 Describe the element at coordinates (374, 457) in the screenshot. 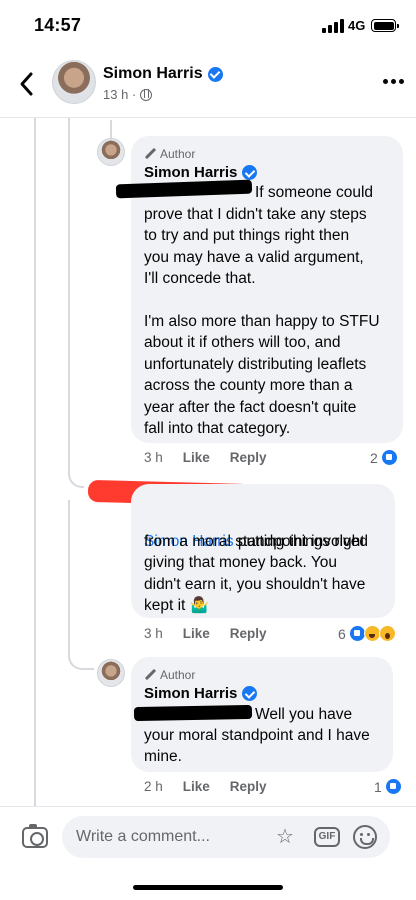

I see `reaction-count: 2` at that location.